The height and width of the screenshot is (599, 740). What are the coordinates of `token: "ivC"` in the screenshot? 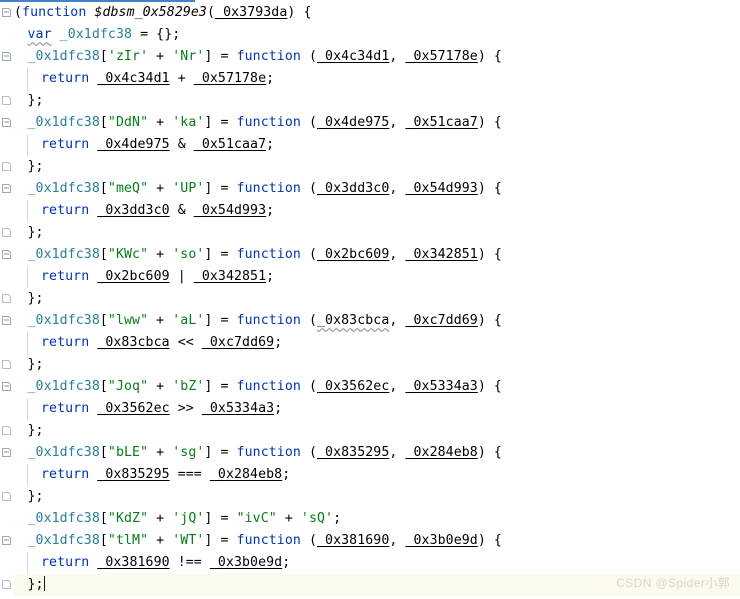 It's located at (256, 518).